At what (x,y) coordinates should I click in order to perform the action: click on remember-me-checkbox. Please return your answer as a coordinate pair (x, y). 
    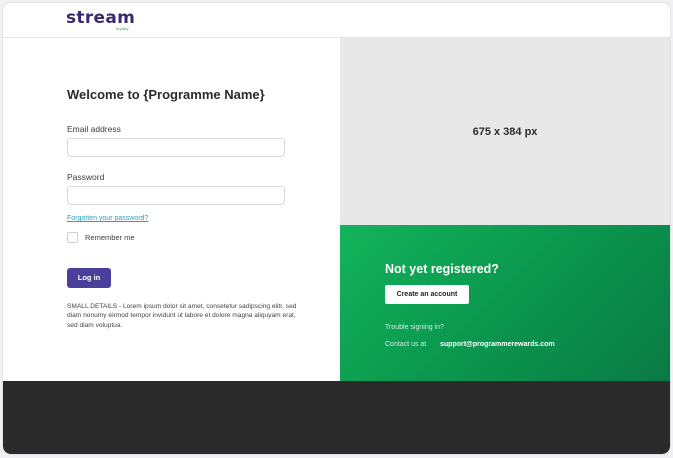
    Looking at the image, I should click on (72, 237).